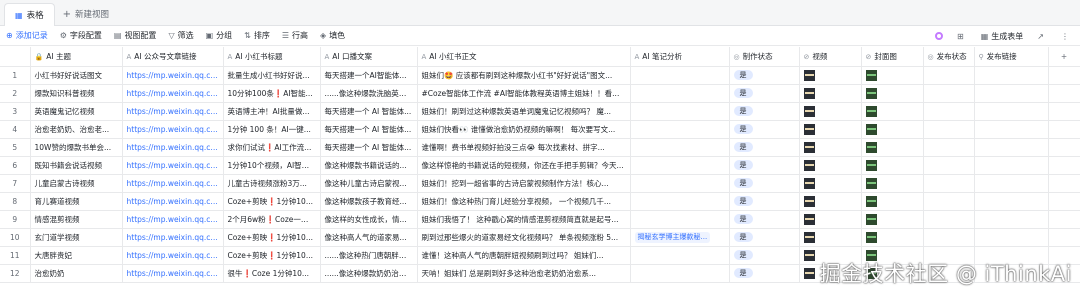  Describe the element at coordinates (15, 183) in the screenshot. I see `row-number: 7` at that location.